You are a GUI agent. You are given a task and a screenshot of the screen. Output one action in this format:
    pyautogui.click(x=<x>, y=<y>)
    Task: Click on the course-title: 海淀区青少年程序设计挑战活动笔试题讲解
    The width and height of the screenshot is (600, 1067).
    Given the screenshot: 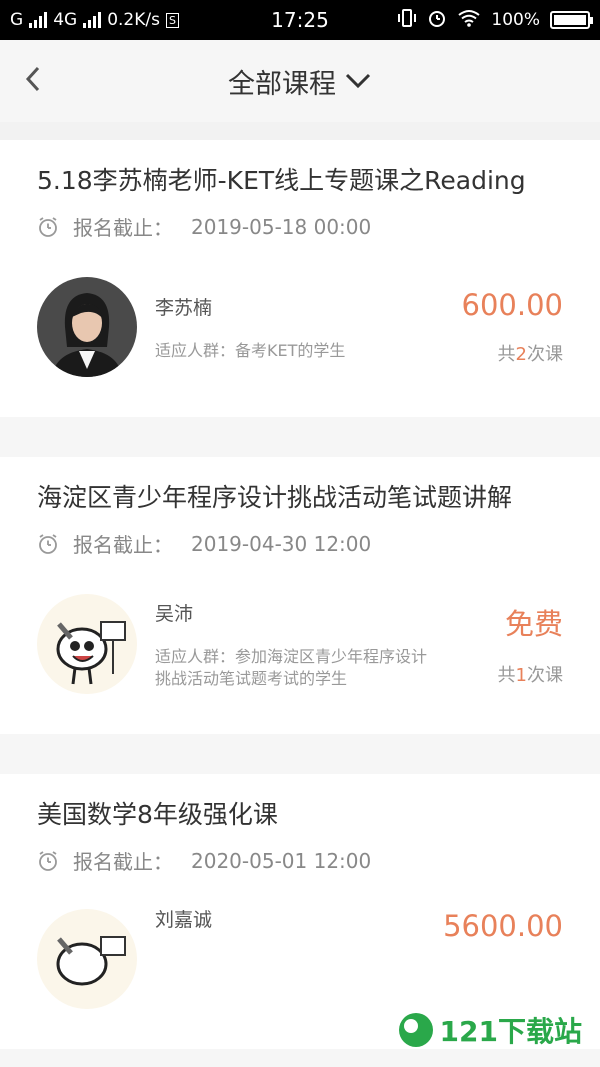 What is the action you would take?
    pyautogui.click(x=275, y=497)
    